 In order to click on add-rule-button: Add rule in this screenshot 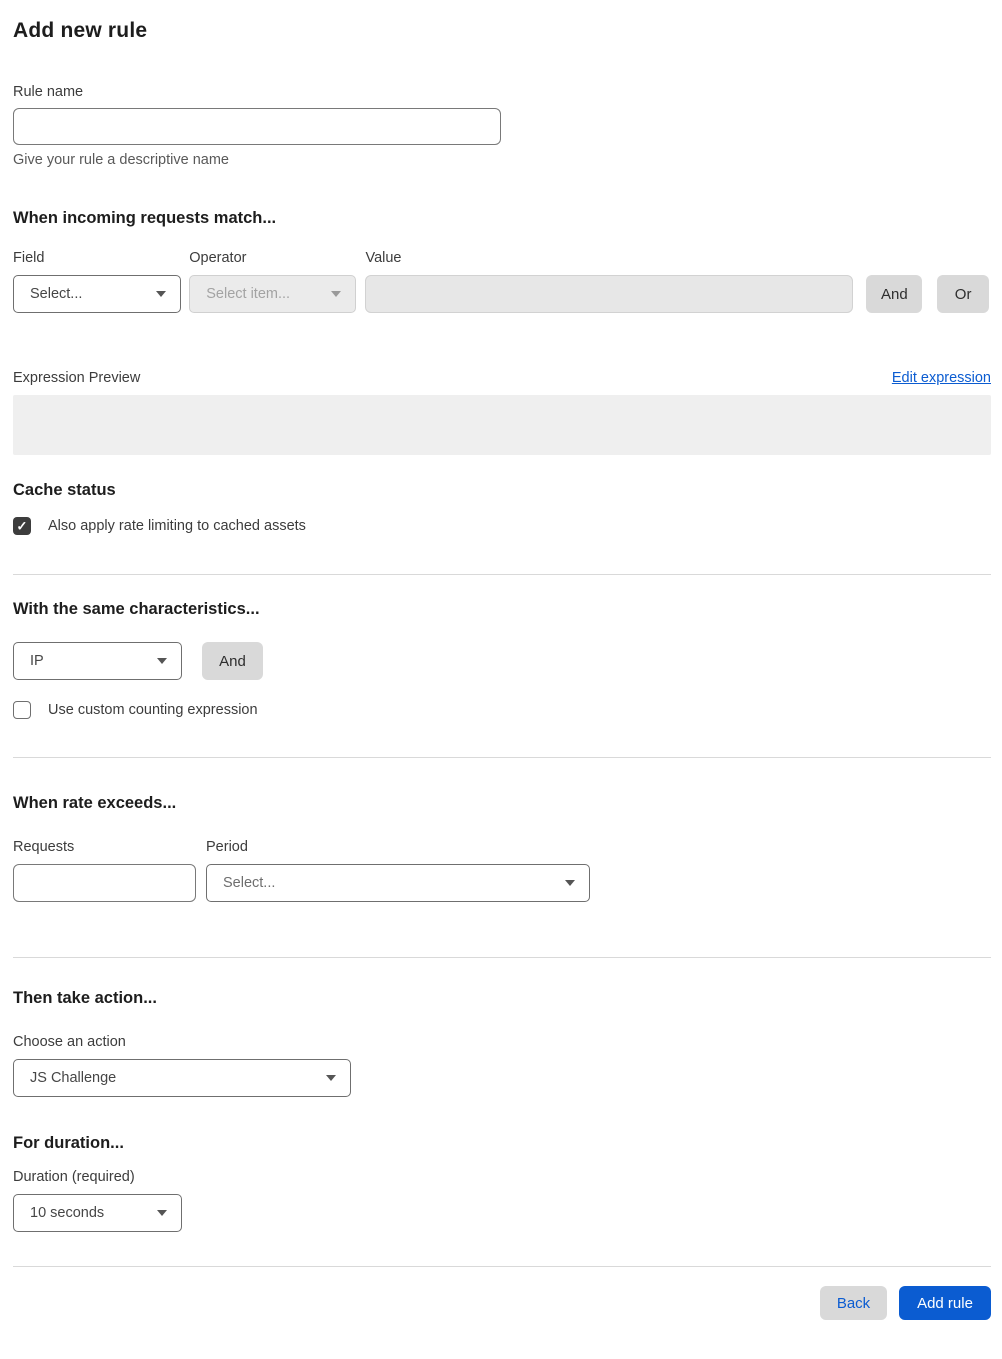, I will do `click(945, 1303)`.